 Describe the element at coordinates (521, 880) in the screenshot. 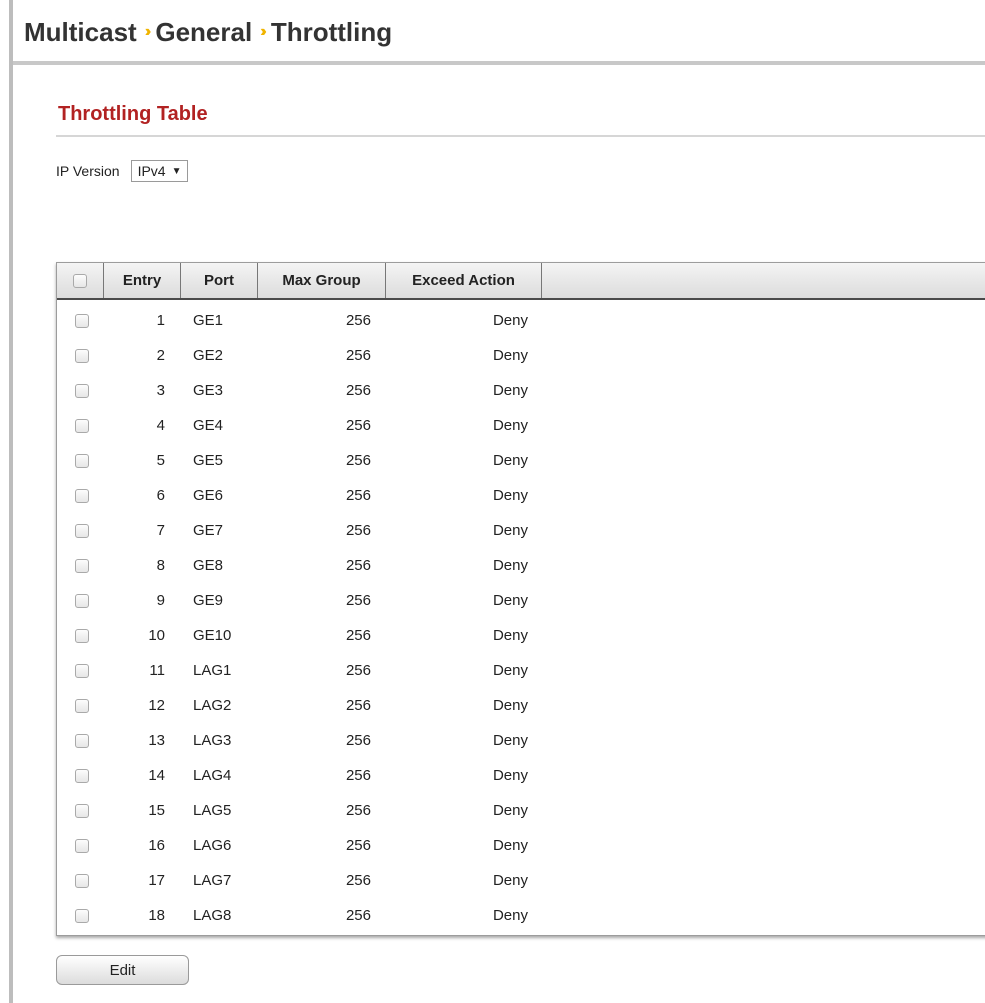

I see `table-row: 17 LAG7 256 Deny` at that location.